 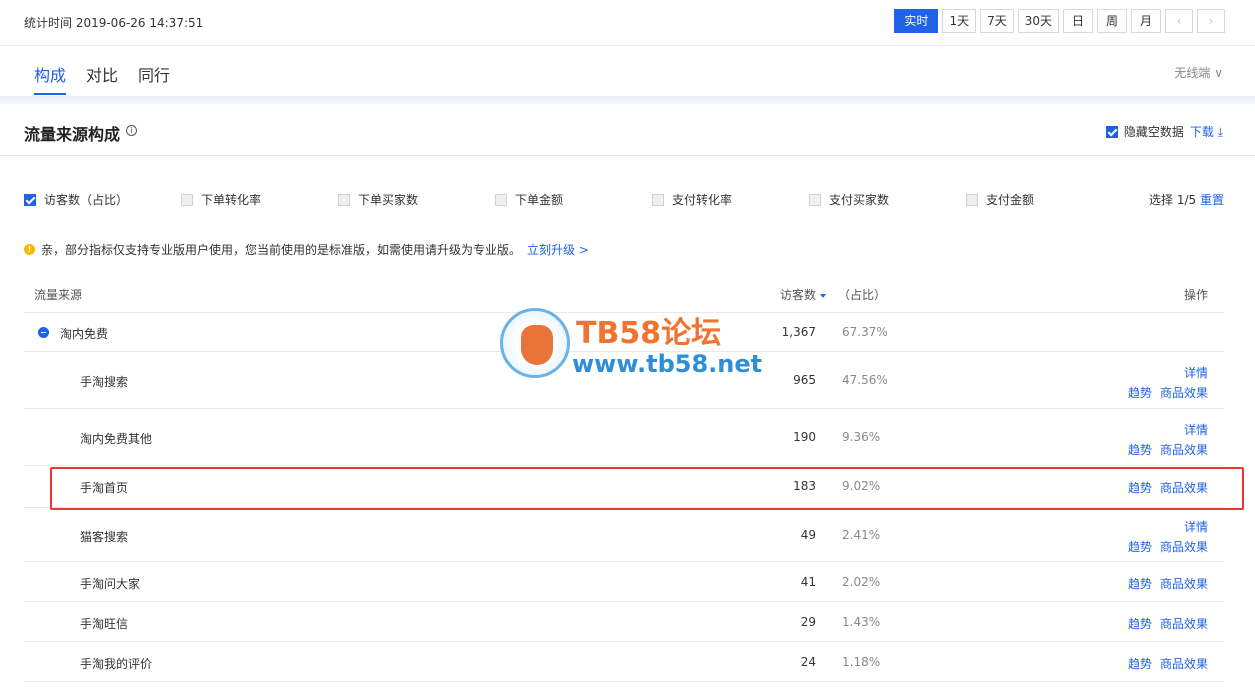 What do you see at coordinates (58, 295) in the screenshot?
I see `col-source: 流量来源` at bounding box center [58, 295].